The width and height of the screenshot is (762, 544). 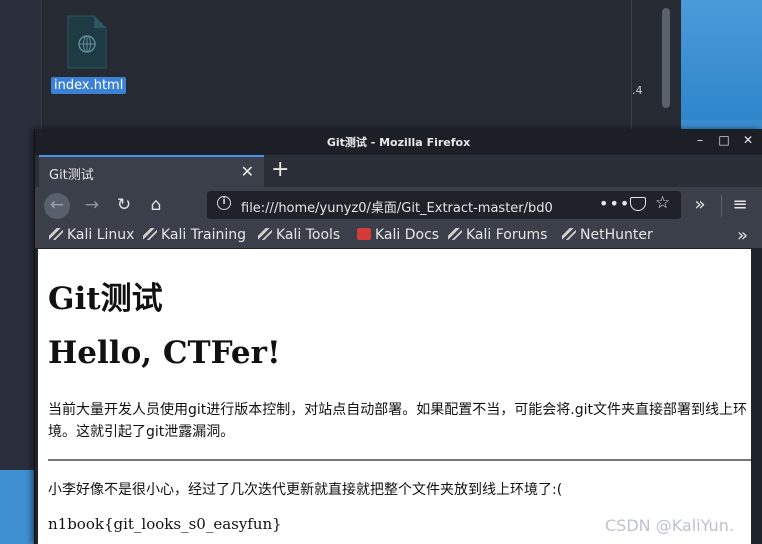 I want to click on window-titlebar: Git测试 - Mozilla Firefox – □ ✕, so click(x=398, y=142).